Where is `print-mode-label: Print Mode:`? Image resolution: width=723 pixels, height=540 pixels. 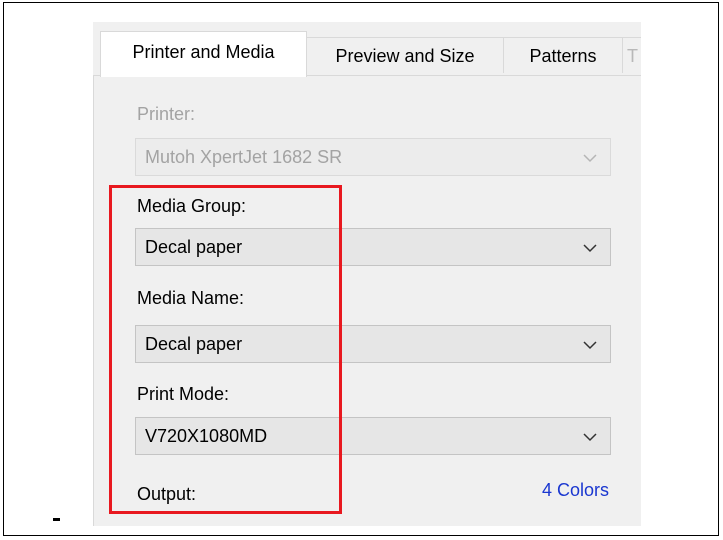
print-mode-label: Print Mode: is located at coordinates (183, 394).